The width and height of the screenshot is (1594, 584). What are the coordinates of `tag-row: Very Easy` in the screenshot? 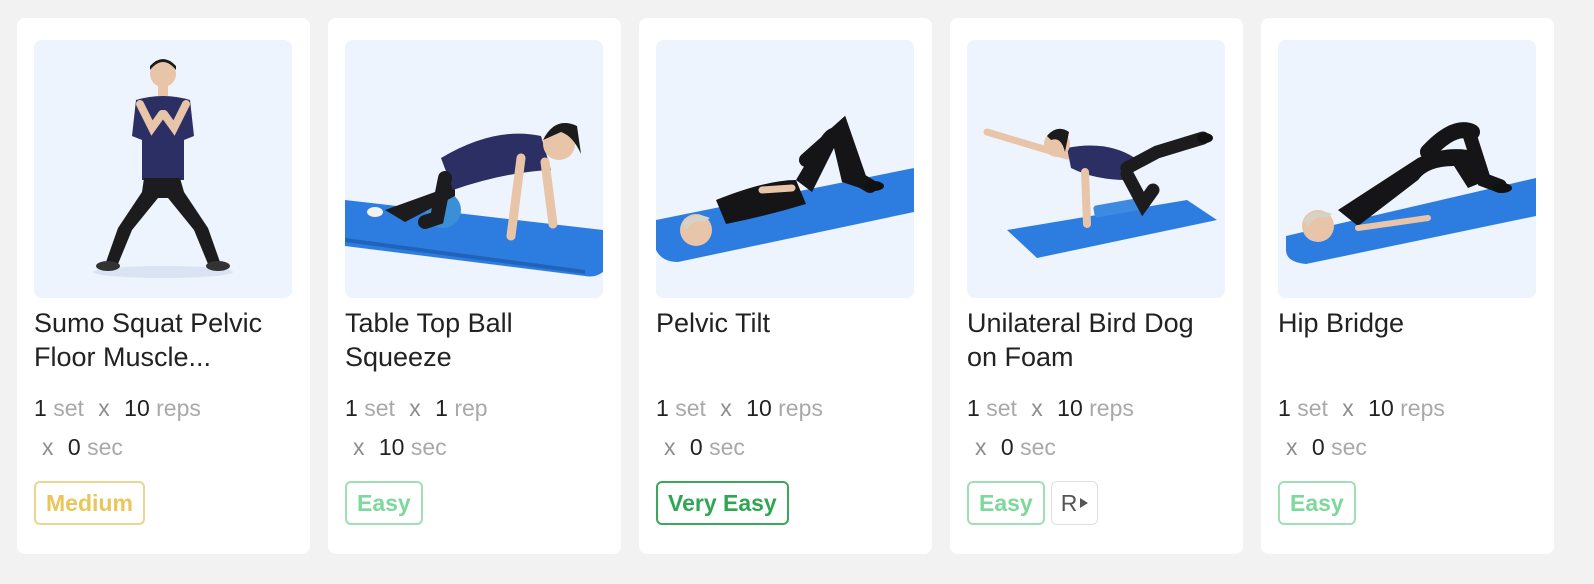 It's located at (722, 503).